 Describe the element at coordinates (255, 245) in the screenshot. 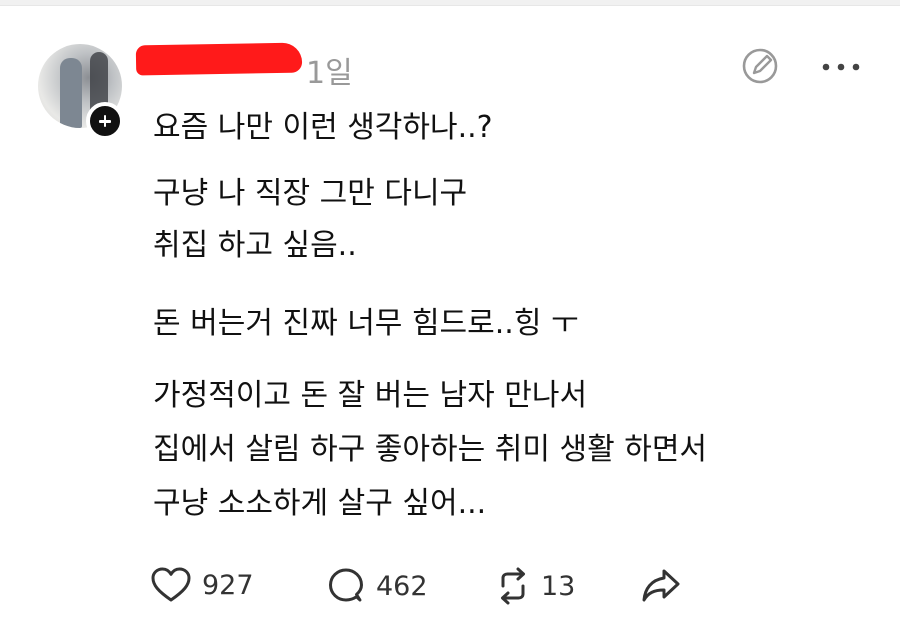

I see `post-text-line: 취집 하고 싶음..` at that location.